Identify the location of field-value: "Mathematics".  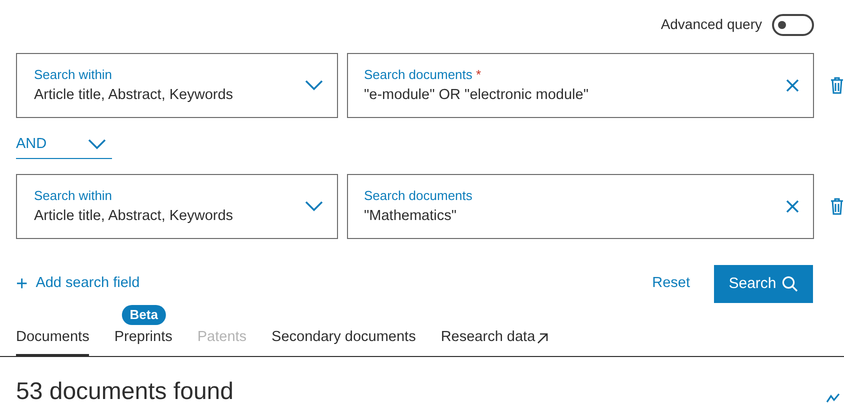
(411, 216).